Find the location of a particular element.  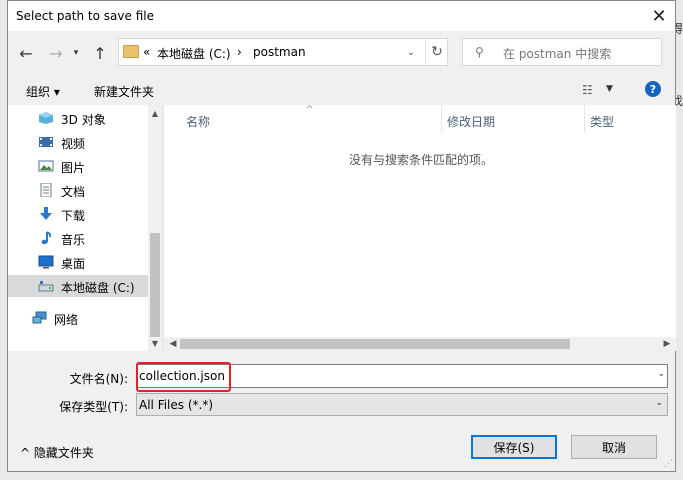

close-icon: ✕ is located at coordinates (659, 16).